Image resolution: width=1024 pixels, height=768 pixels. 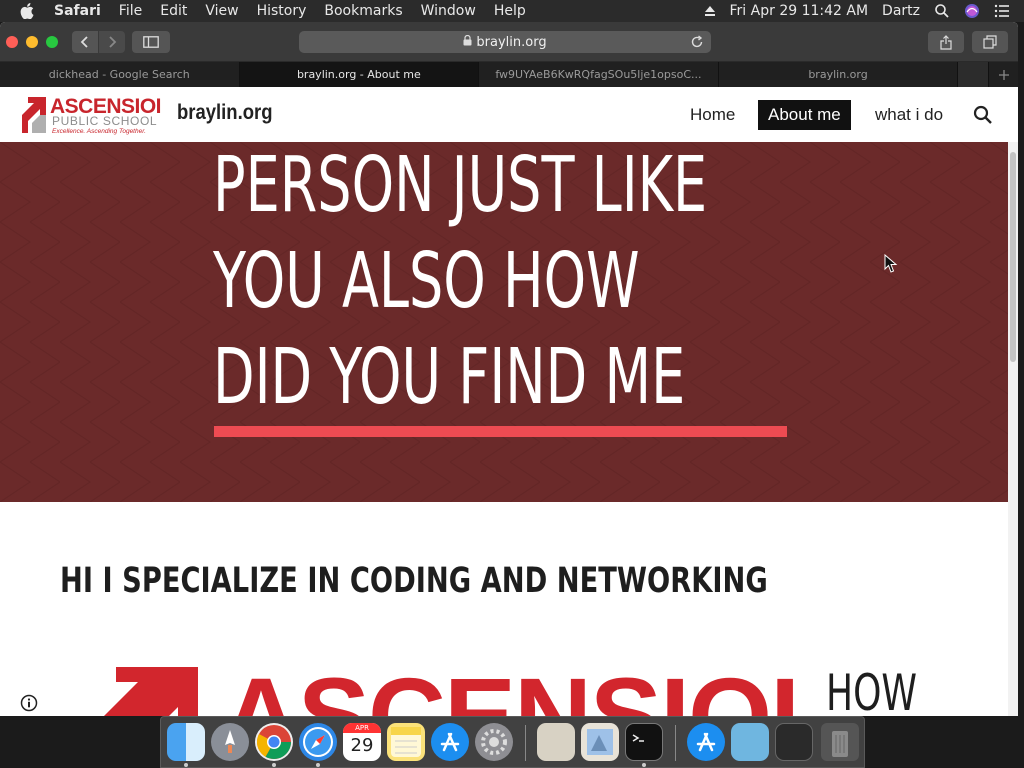 I want to click on scrollbar-thumb, so click(x=1013, y=257).